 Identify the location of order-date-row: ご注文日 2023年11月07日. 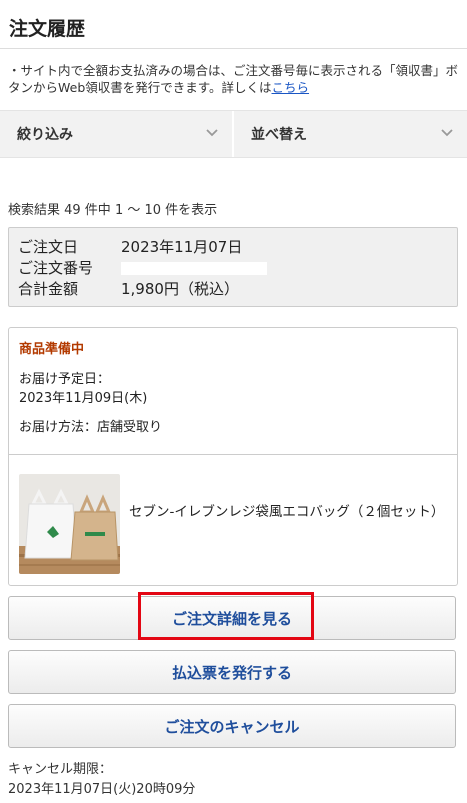
(130, 246).